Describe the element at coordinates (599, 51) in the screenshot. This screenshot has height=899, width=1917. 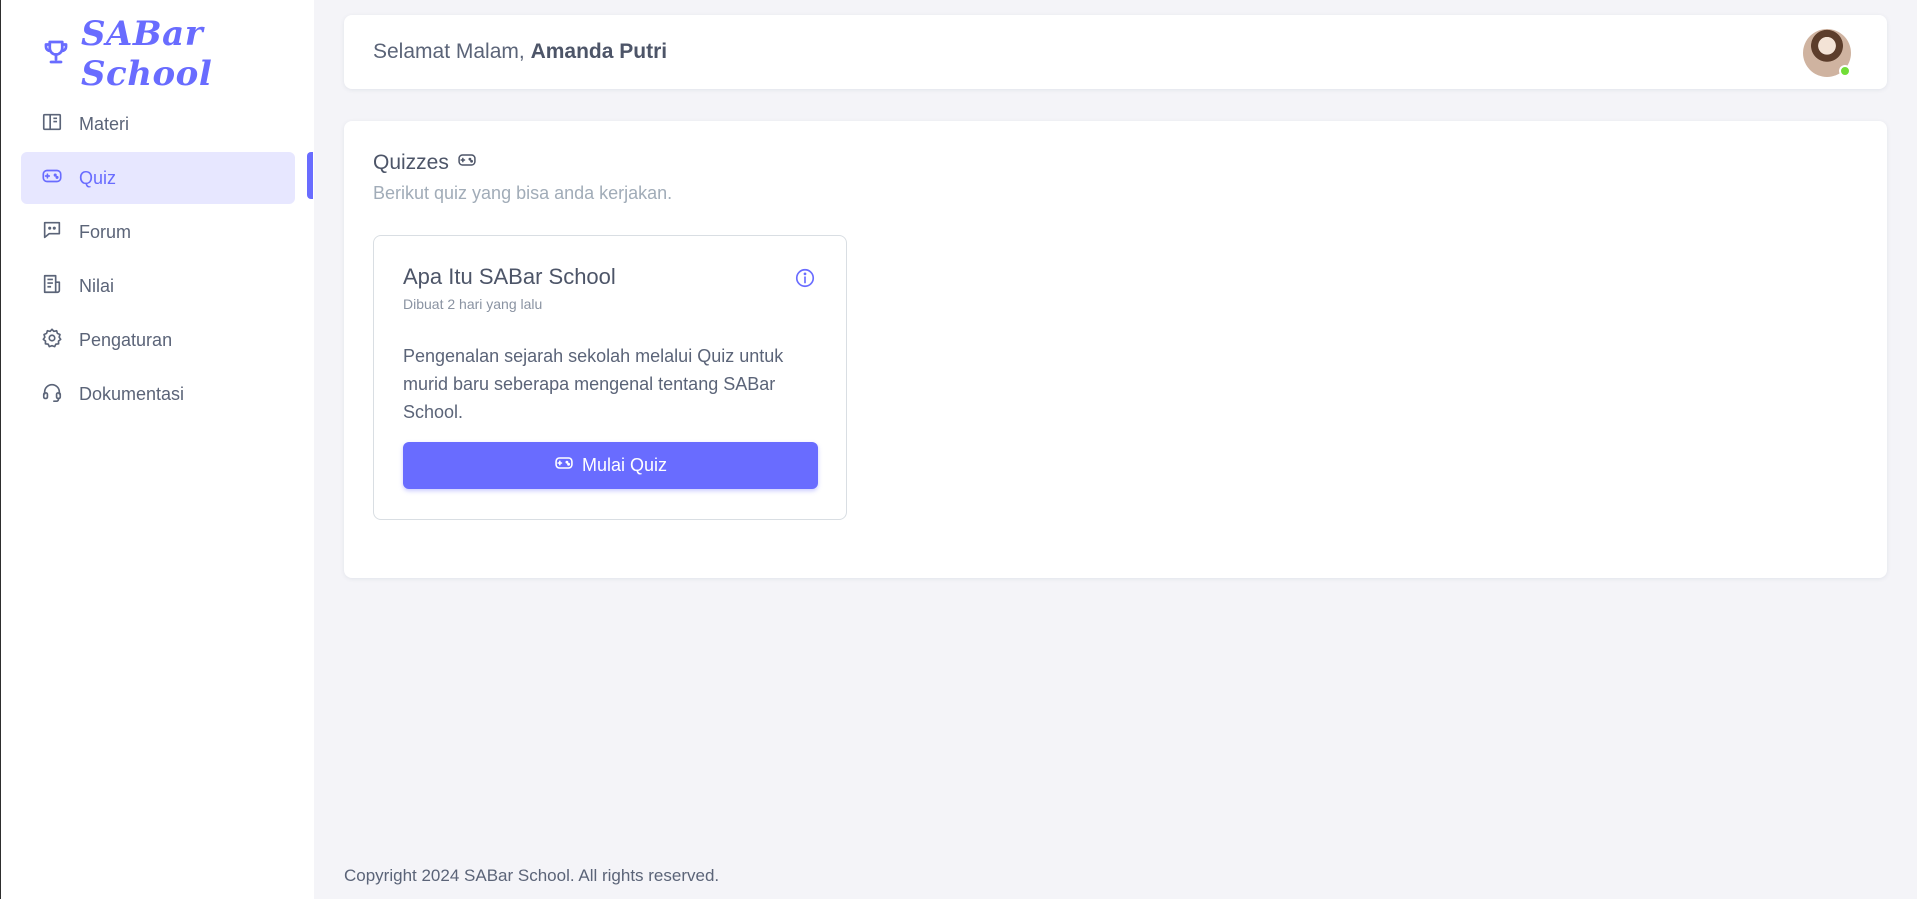
I see `user-name: Amanda Putri` at that location.